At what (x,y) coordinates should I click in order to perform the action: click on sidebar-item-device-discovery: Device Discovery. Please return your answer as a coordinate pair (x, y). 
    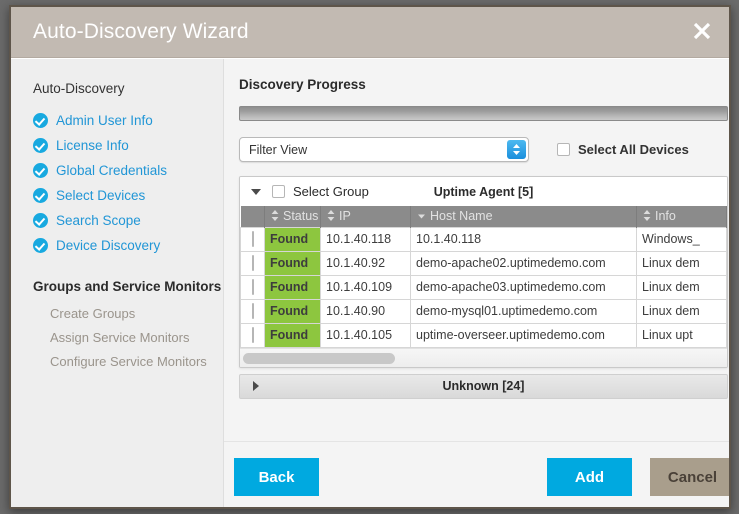
    Looking at the image, I should click on (128, 245).